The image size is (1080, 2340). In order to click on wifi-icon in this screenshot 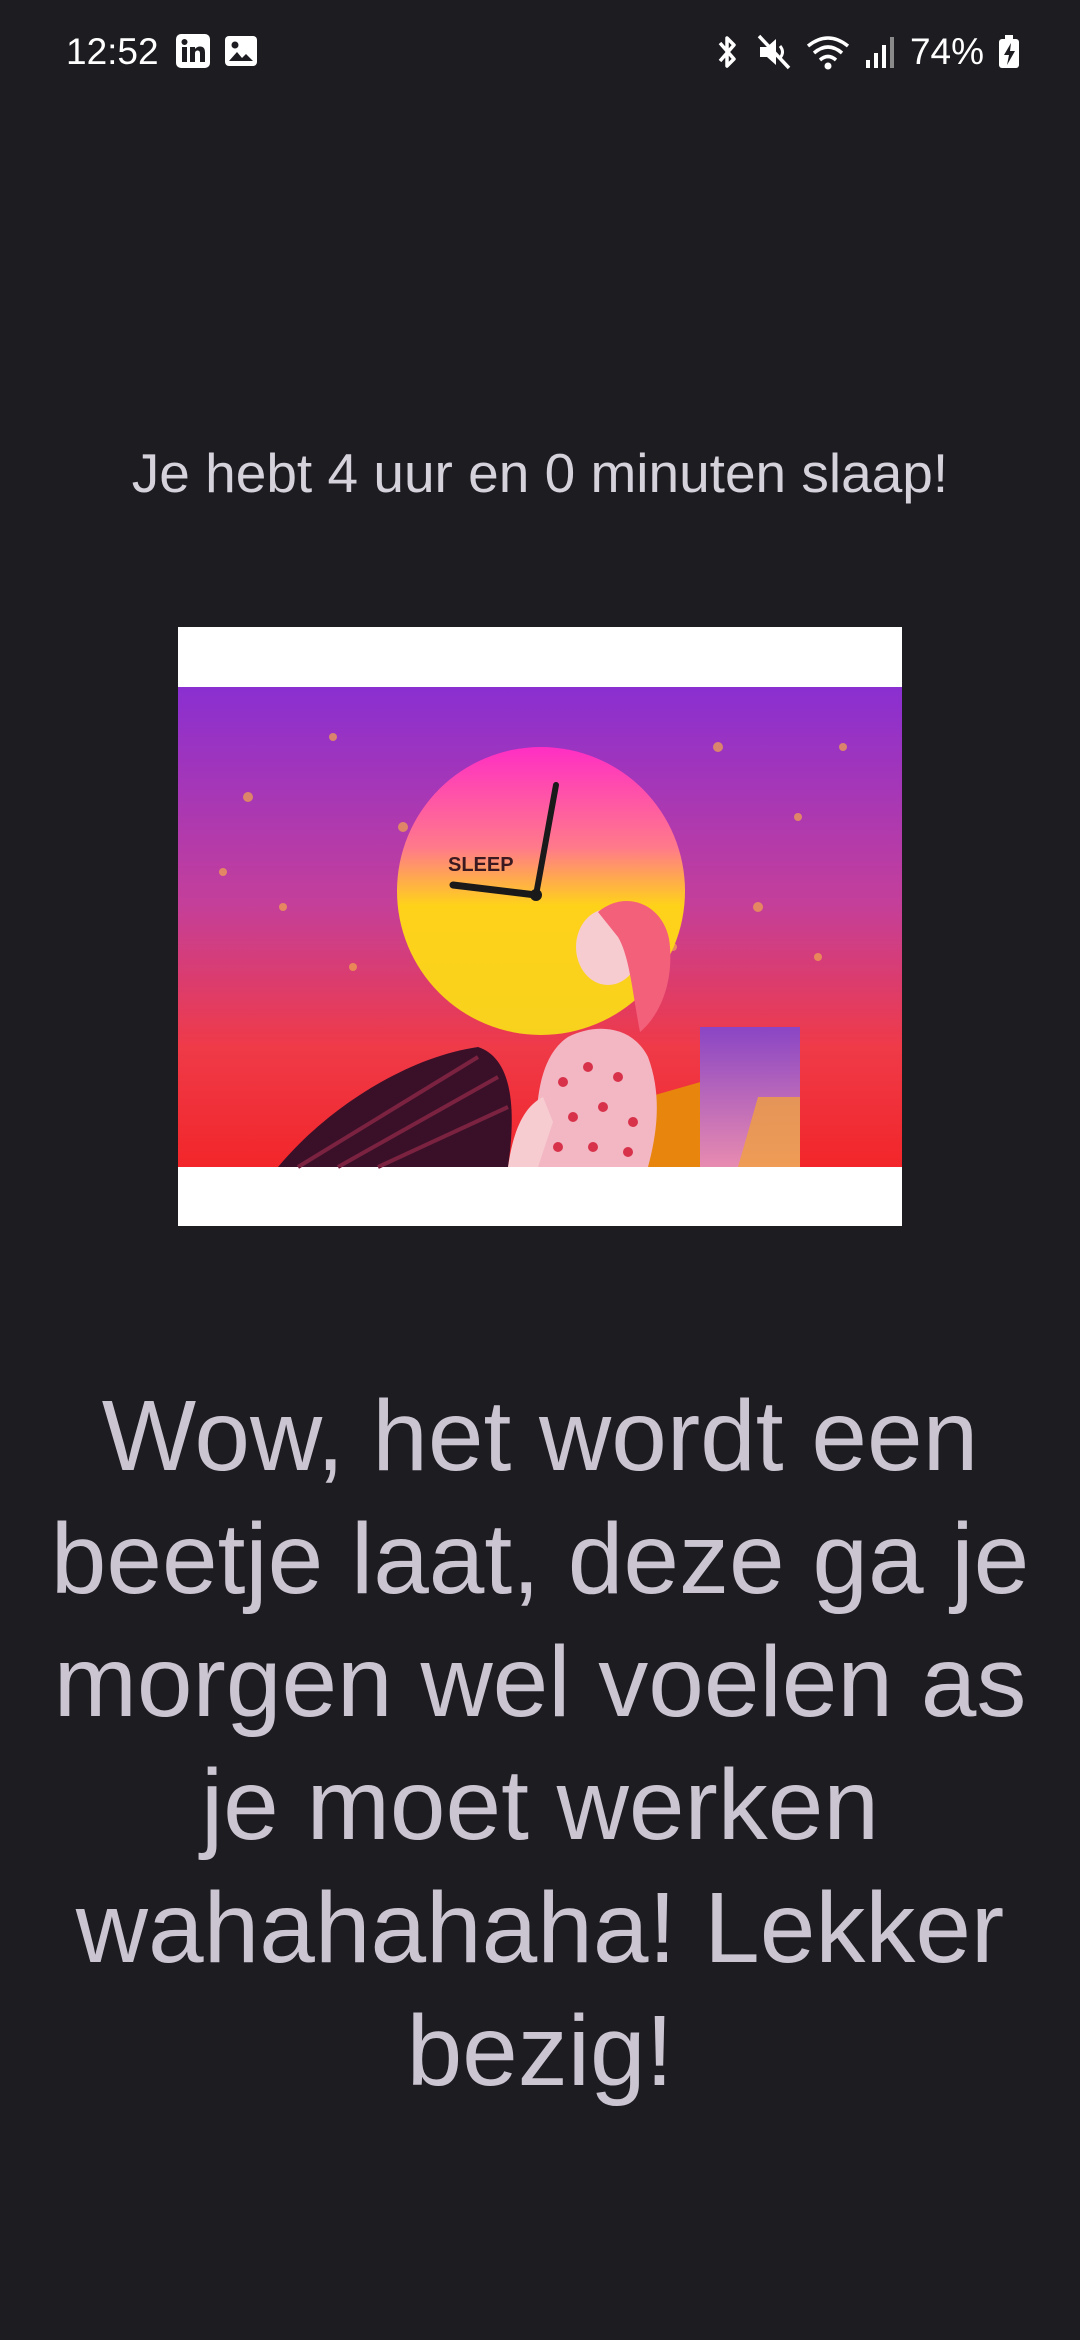, I will do `click(828, 52)`.